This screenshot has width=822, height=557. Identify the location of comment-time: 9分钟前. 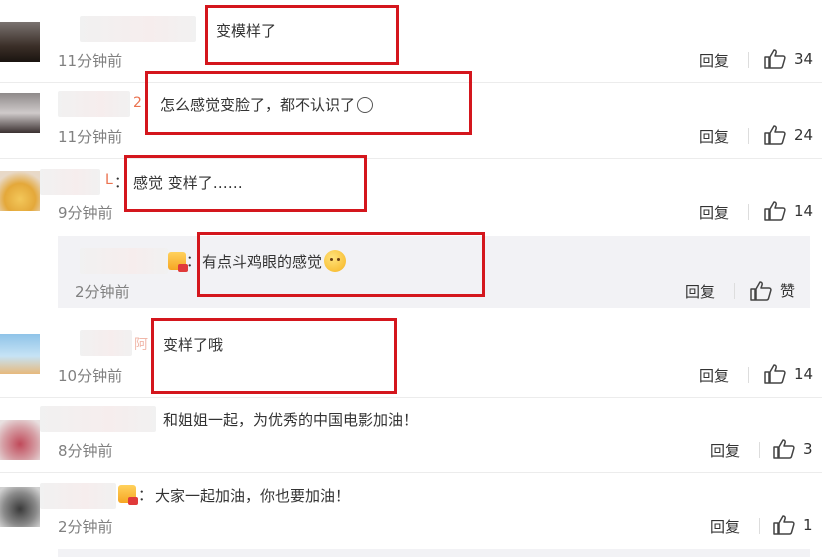
(85, 213).